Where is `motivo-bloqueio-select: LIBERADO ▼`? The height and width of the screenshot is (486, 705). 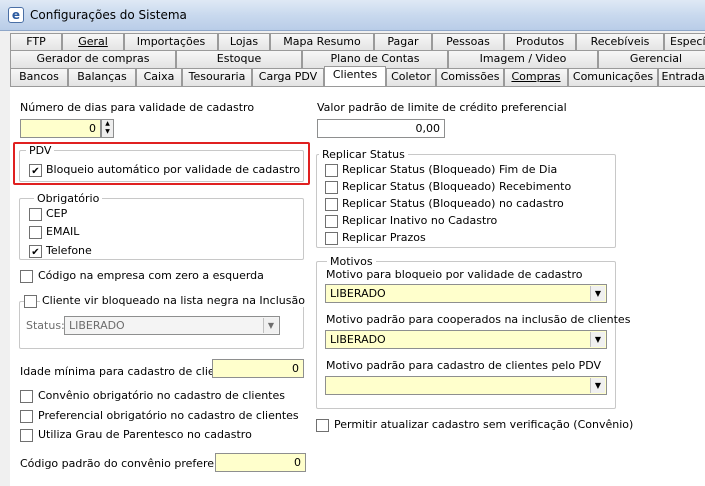
motivo-bloqueio-select: LIBERADO ▼ is located at coordinates (466, 293).